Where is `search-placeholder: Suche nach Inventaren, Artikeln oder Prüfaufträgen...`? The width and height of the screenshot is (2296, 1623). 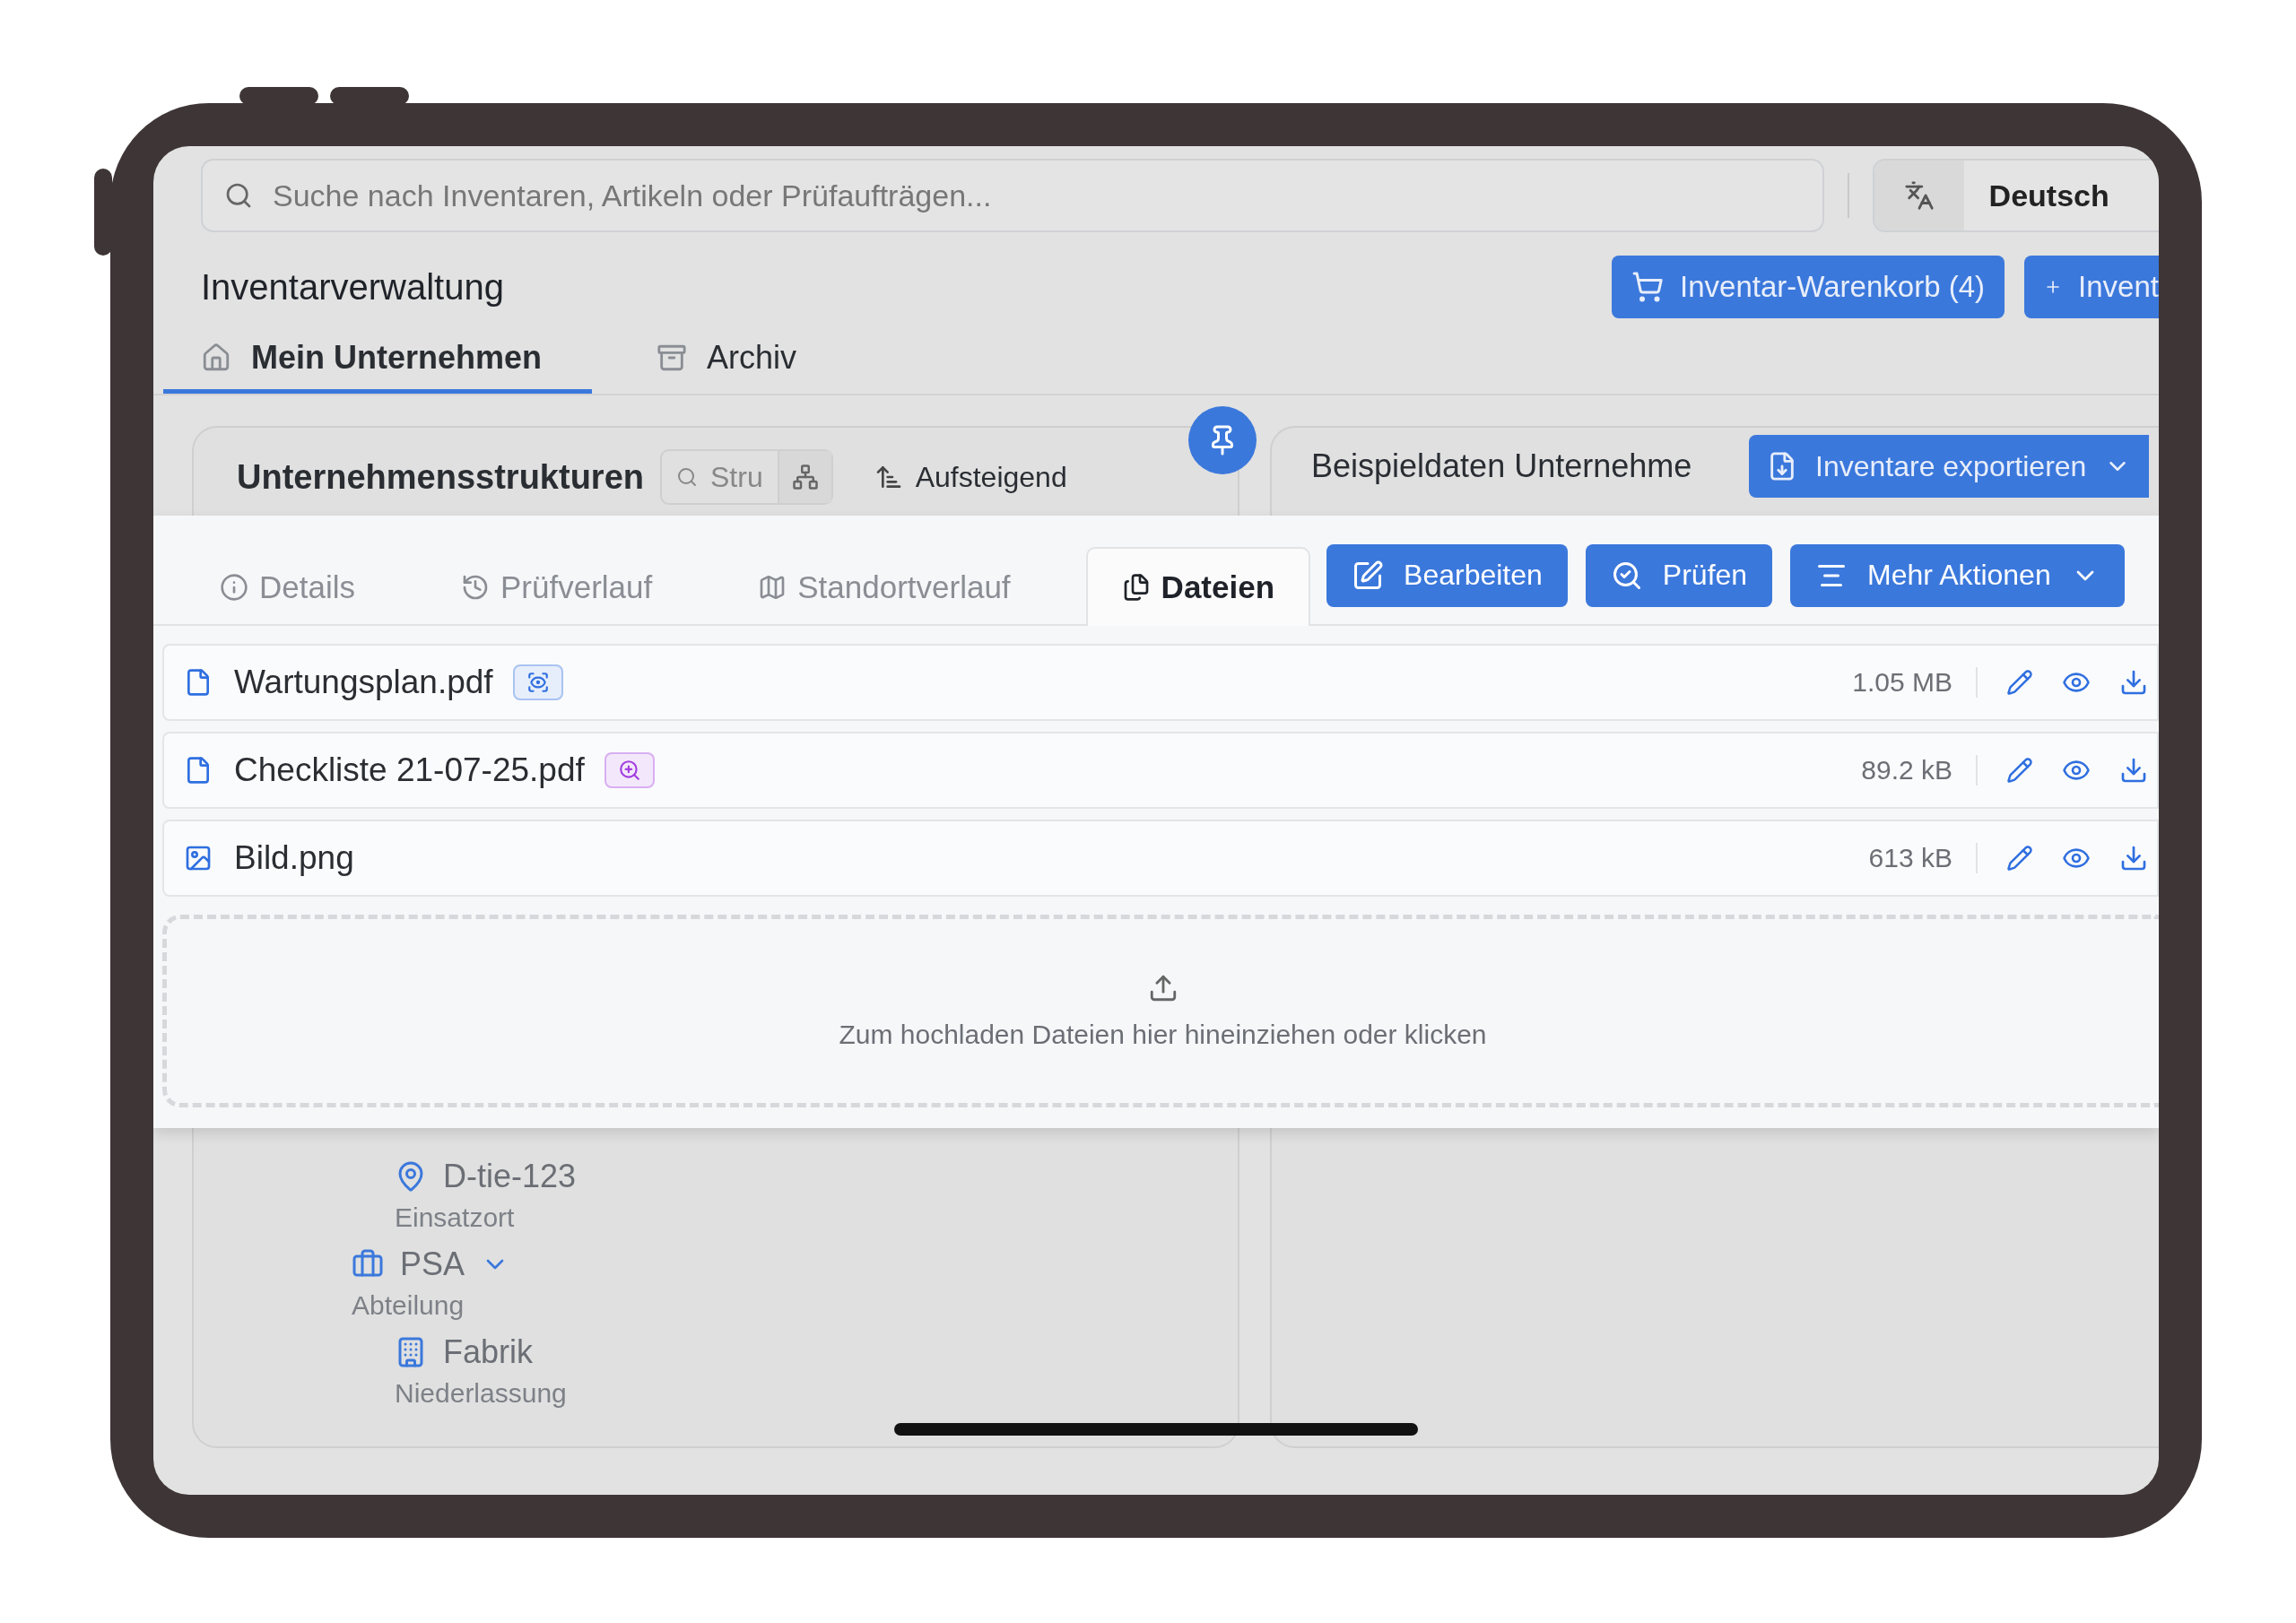
search-placeholder: Suche nach Inventaren, Artikeln oder Prüfaufträgen... is located at coordinates (632, 195).